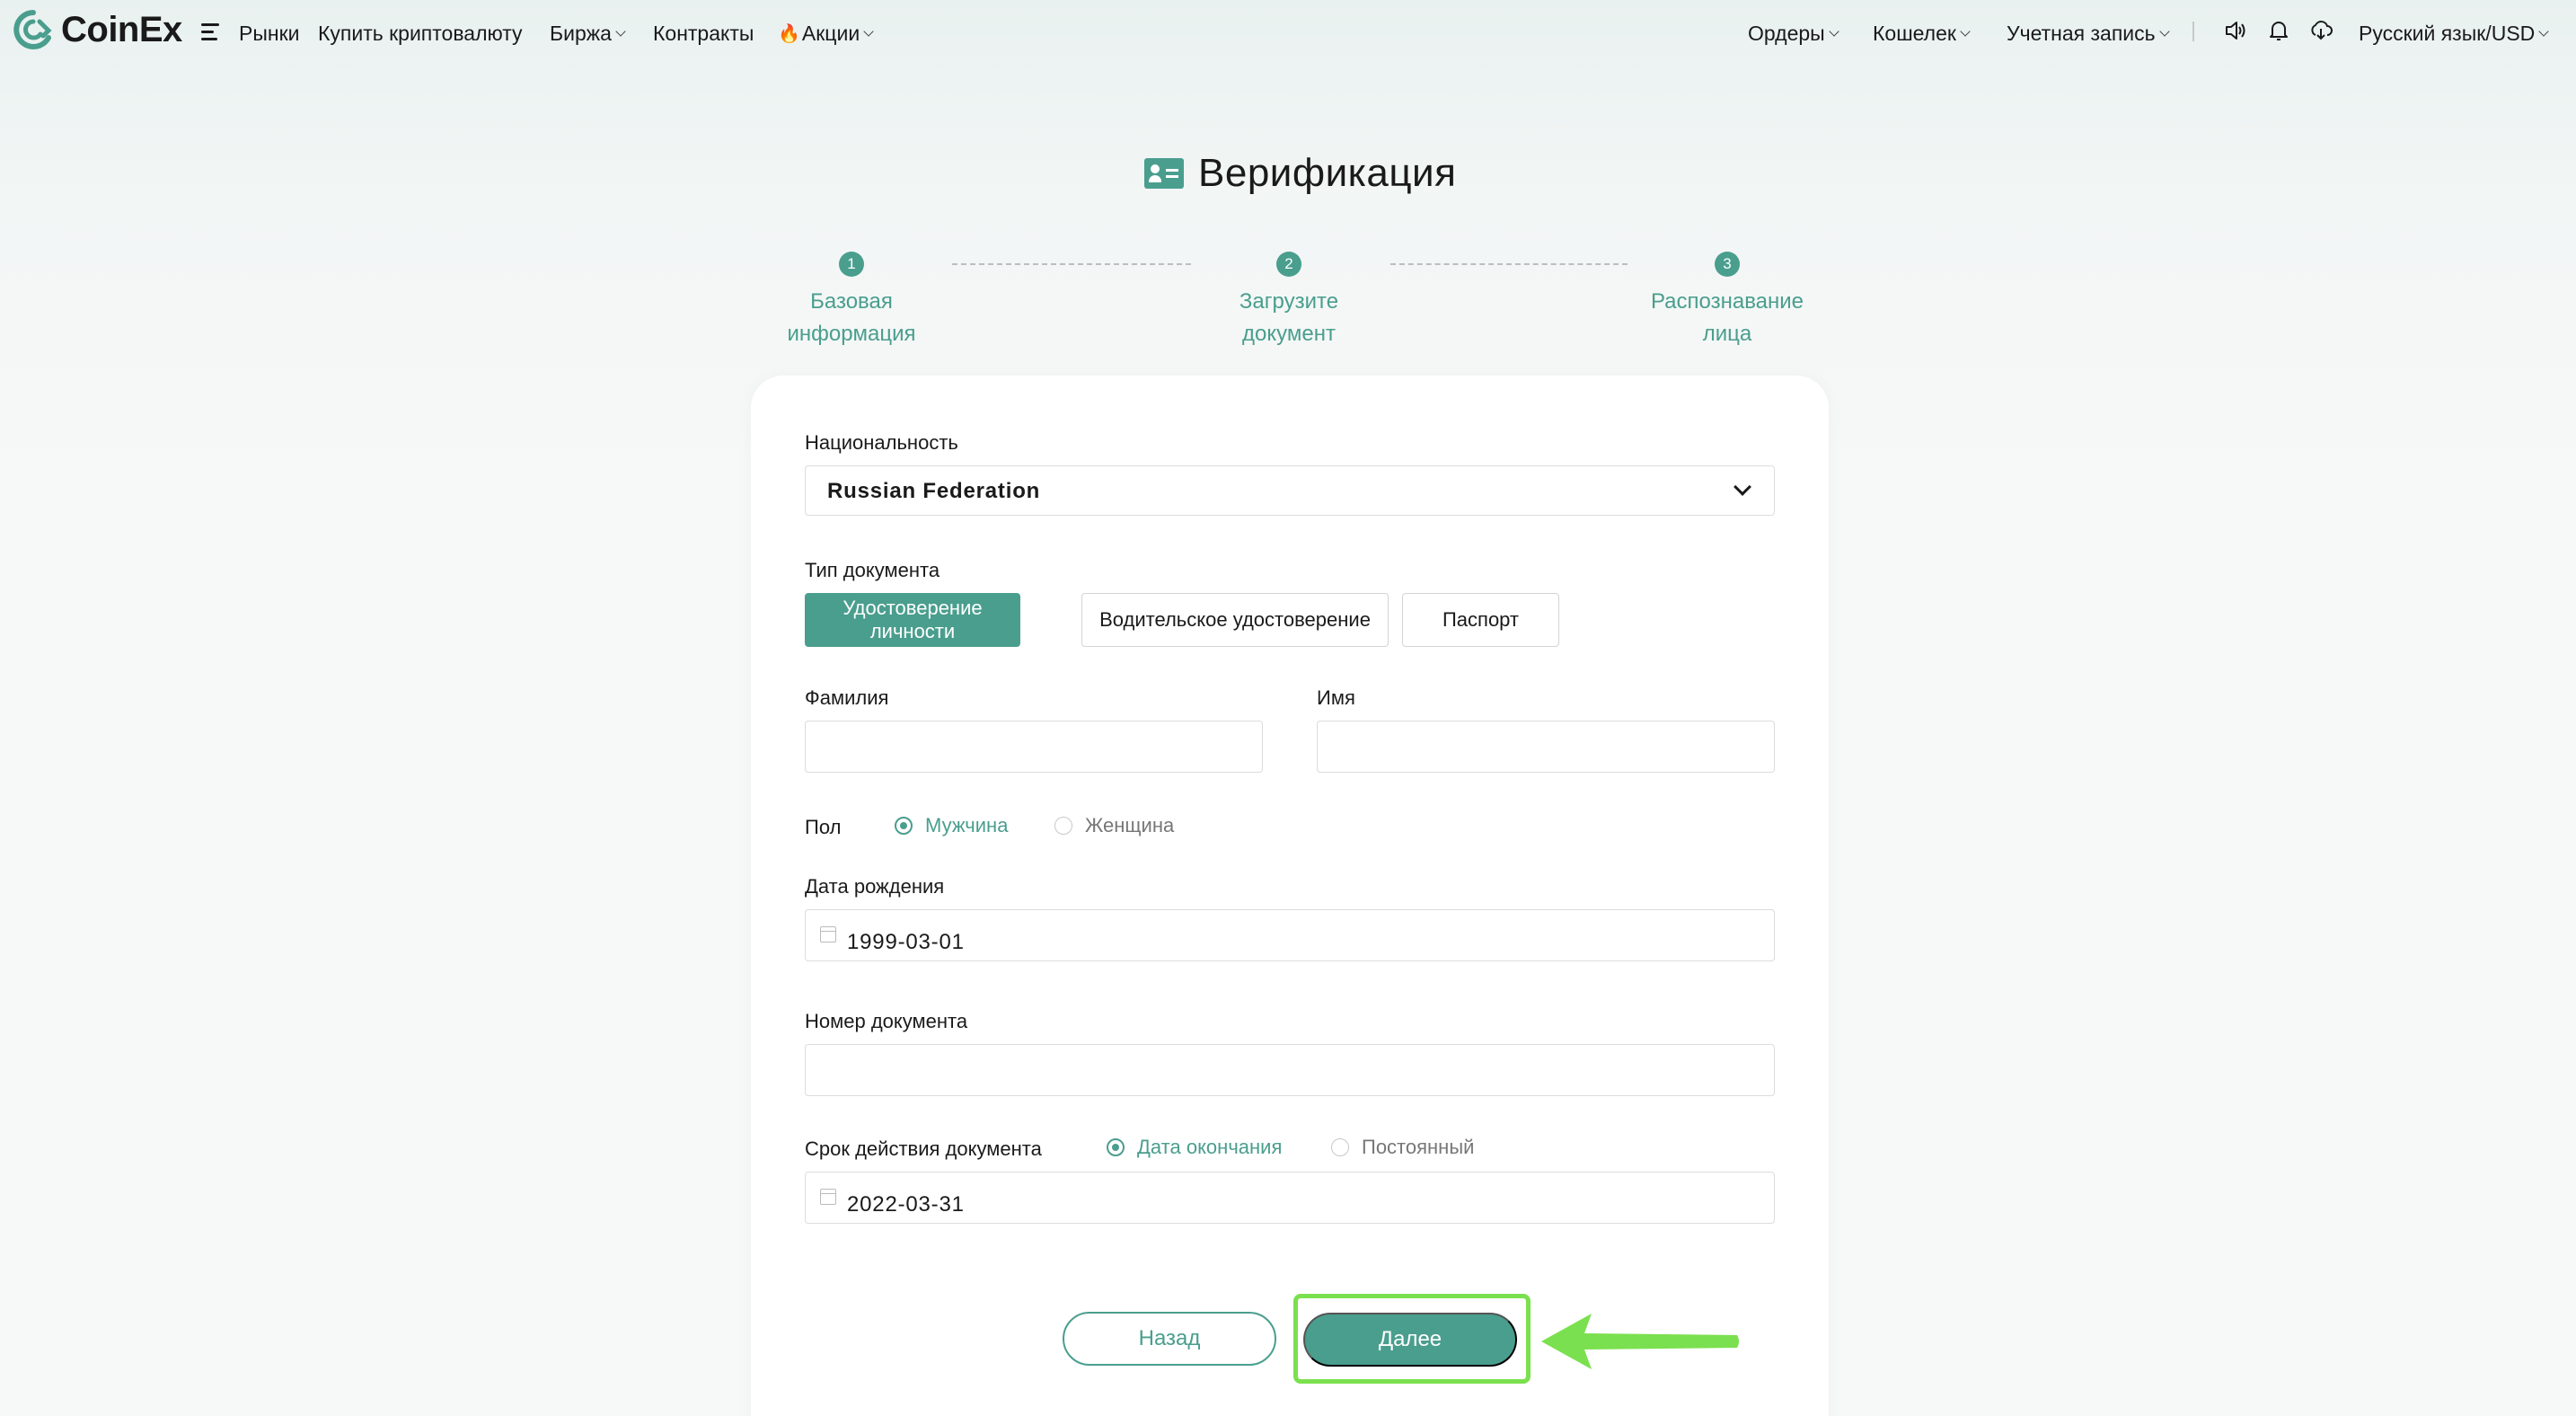  What do you see at coordinates (1290, 1070) in the screenshot?
I see `document-number-input` at bounding box center [1290, 1070].